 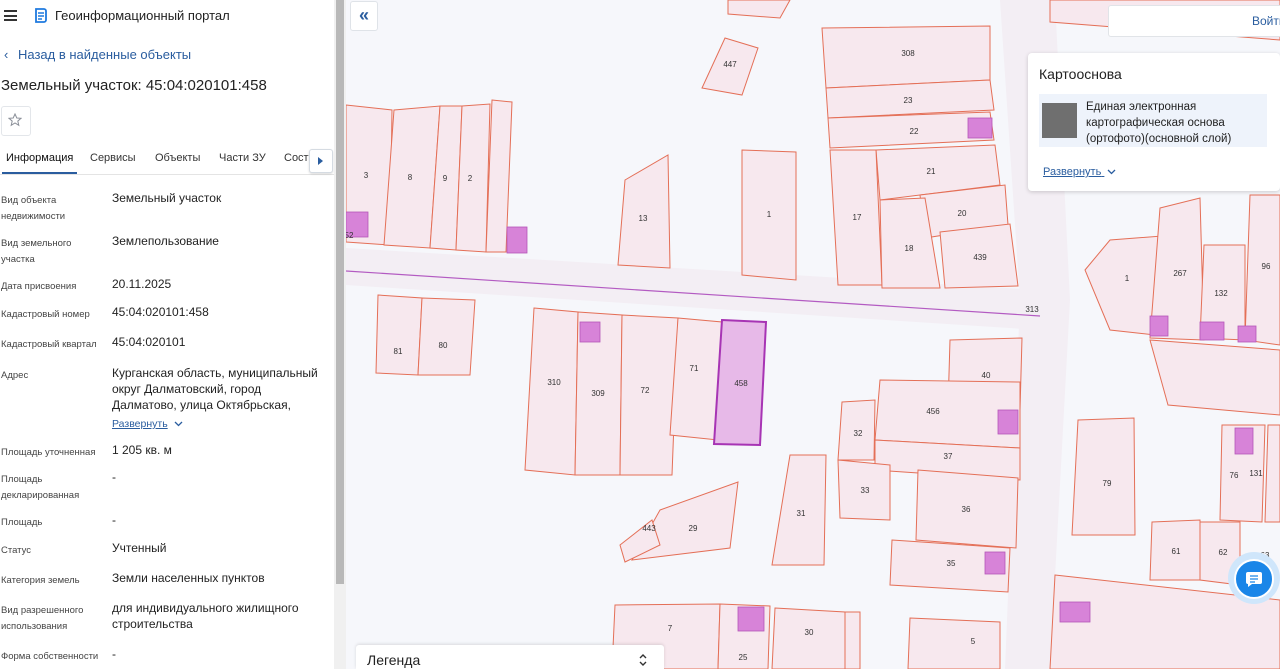 I want to click on app-title: Геоинформационный портал, so click(x=142, y=15).